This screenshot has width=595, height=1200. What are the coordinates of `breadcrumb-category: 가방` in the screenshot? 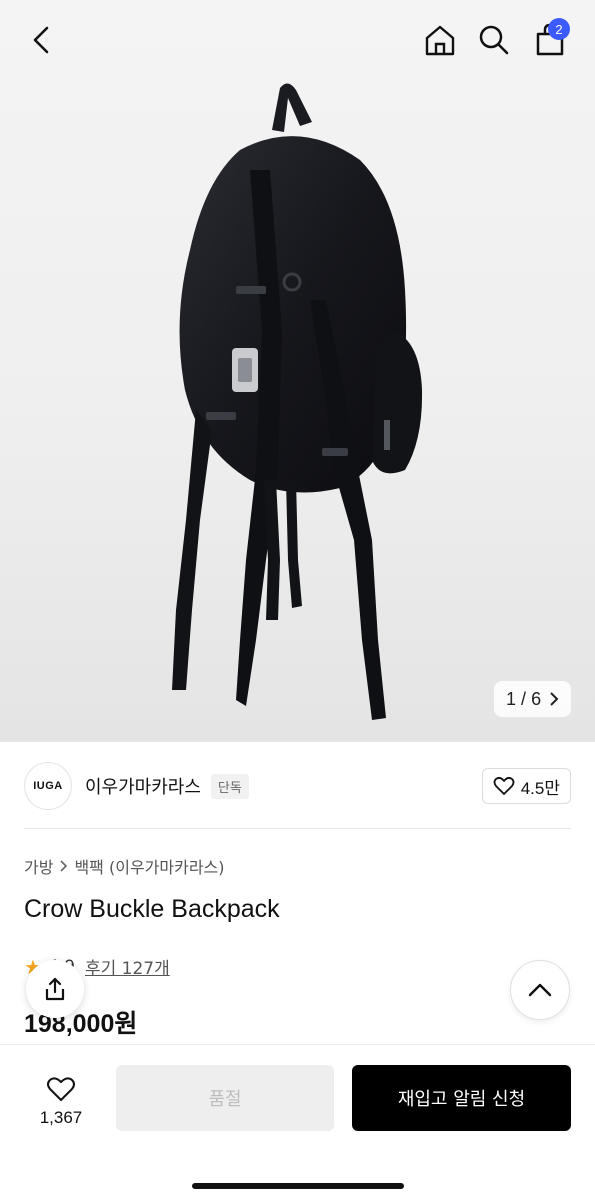 It's located at (38, 866).